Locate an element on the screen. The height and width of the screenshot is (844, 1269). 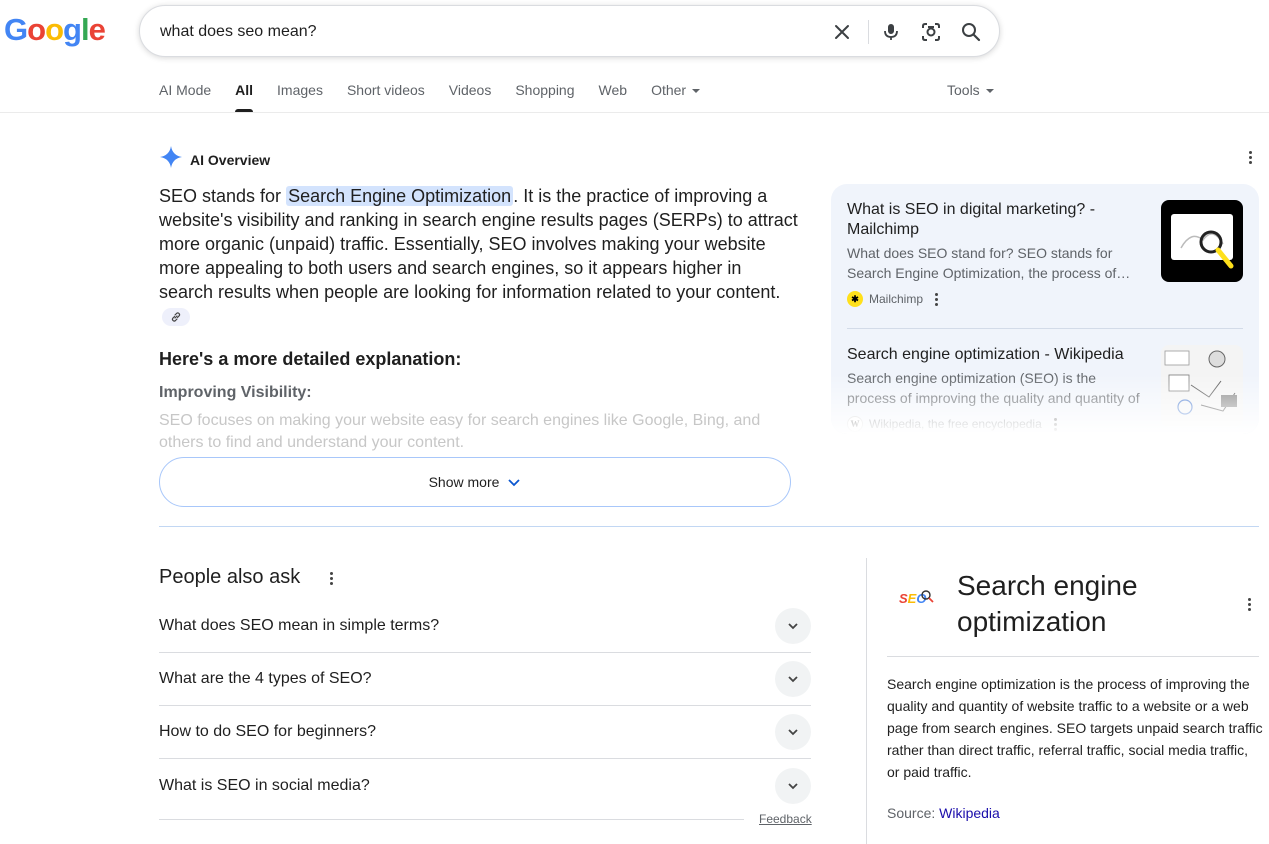
mailchimp-icon: ✱ is located at coordinates (855, 299).